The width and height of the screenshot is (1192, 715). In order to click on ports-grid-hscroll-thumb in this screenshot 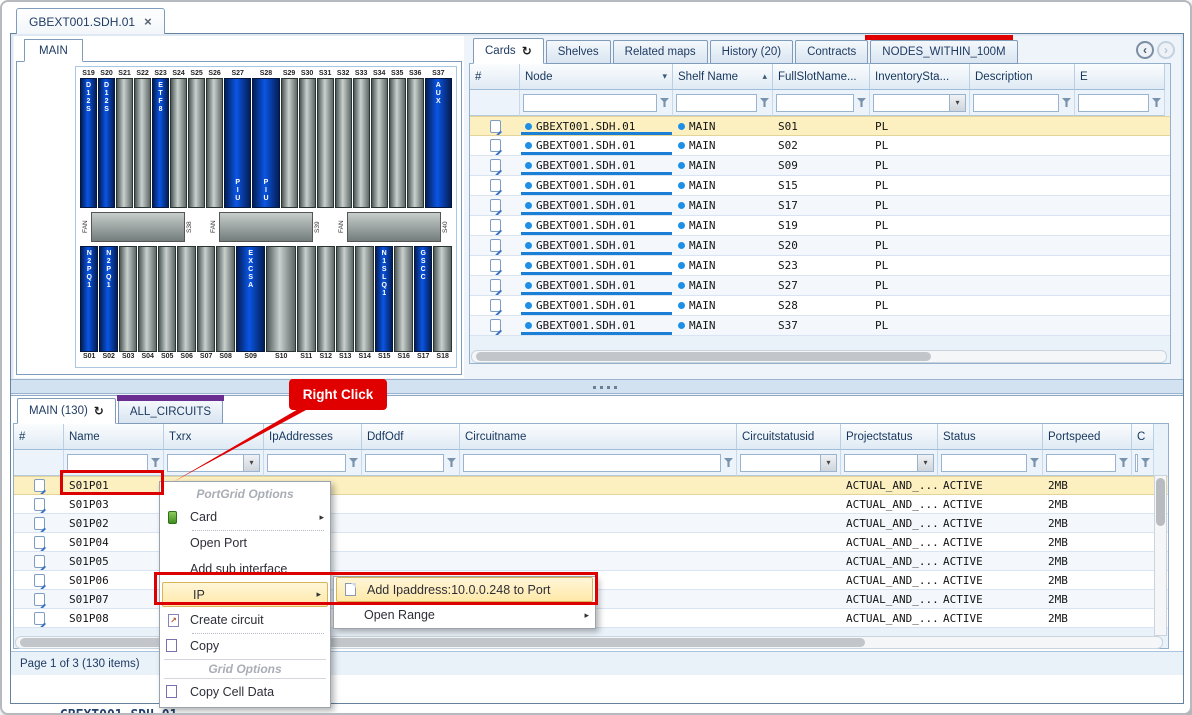, I will do `click(442, 642)`.